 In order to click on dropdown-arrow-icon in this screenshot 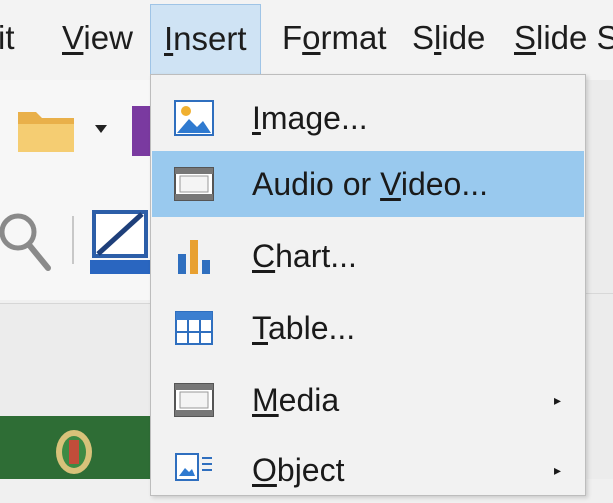, I will do `click(101, 129)`.